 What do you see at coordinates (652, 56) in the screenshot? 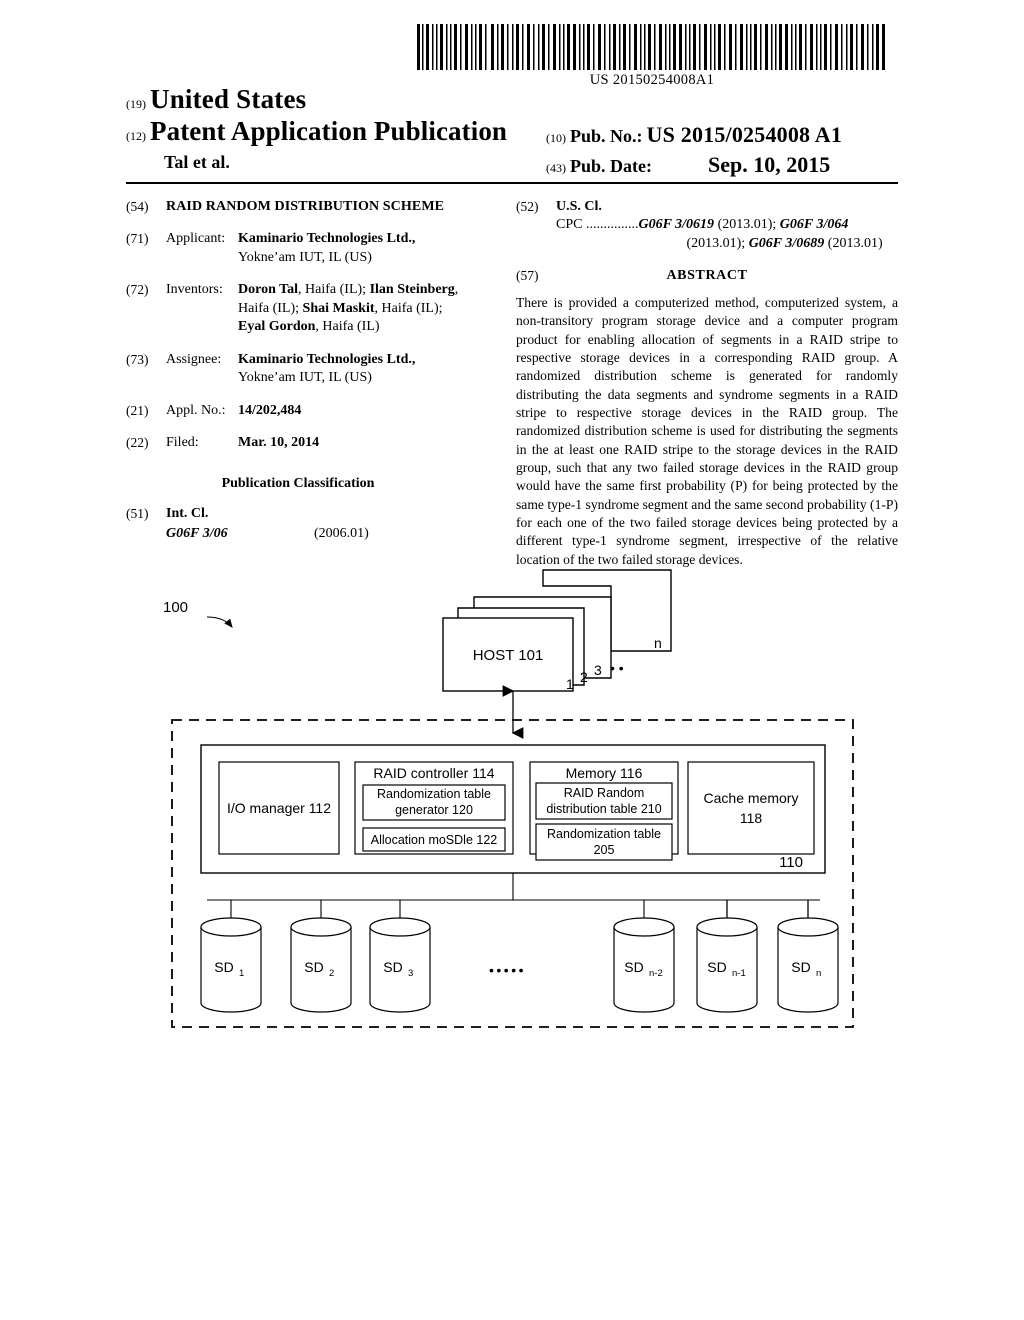
I see `barcode-area: US 20150254008A1` at bounding box center [652, 56].